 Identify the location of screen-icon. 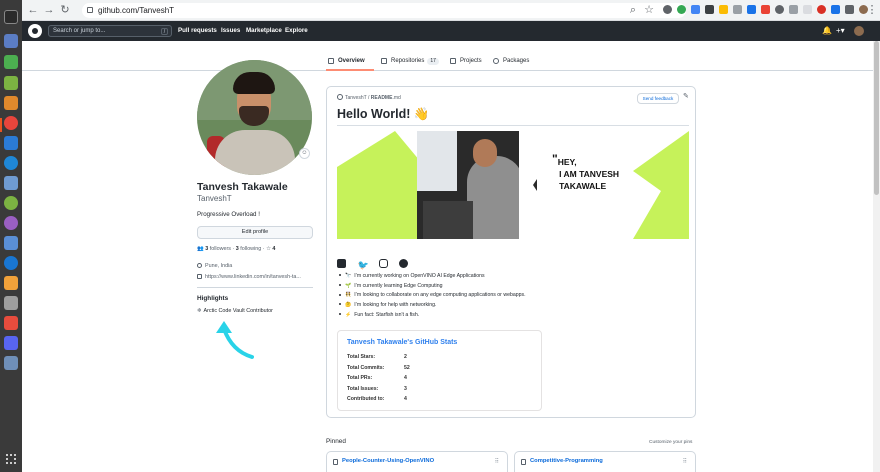
(11, 363).